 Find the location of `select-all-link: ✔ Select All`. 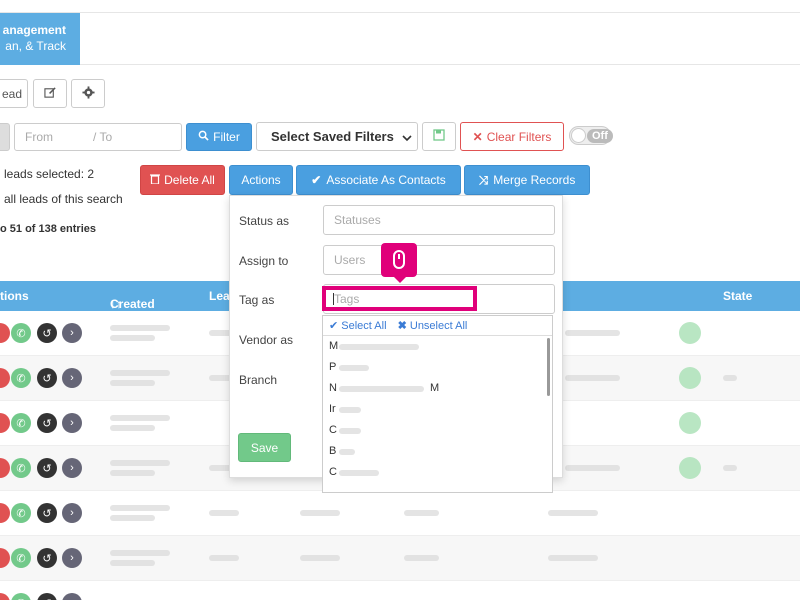

select-all-link: ✔ Select All is located at coordinates (358, 326).